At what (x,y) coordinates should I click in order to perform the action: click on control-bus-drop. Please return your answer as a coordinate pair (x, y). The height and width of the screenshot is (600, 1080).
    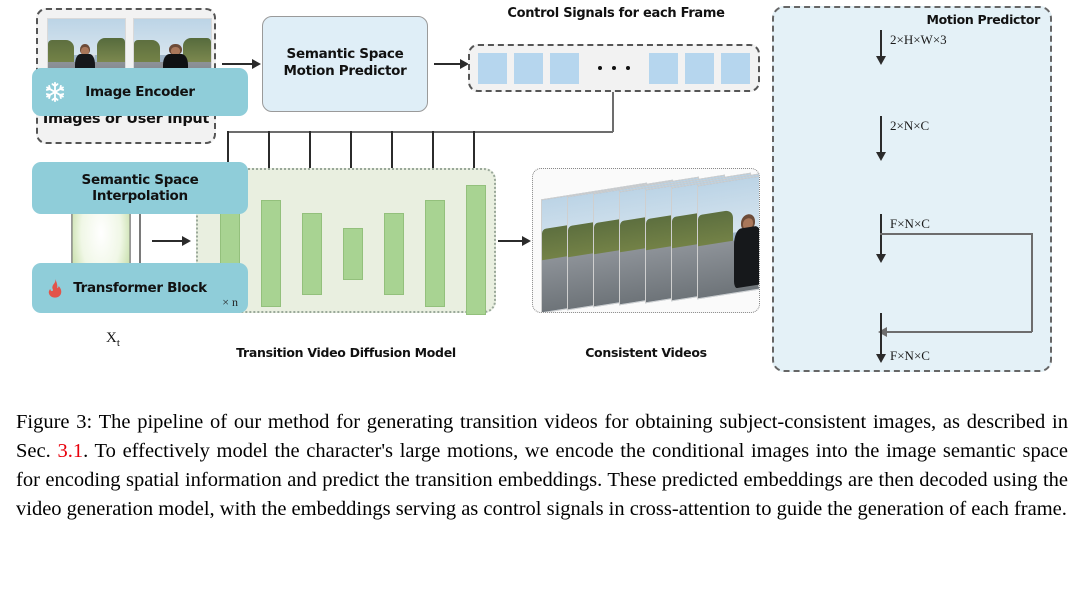
    Looking at the image, I should click on (613, 112).